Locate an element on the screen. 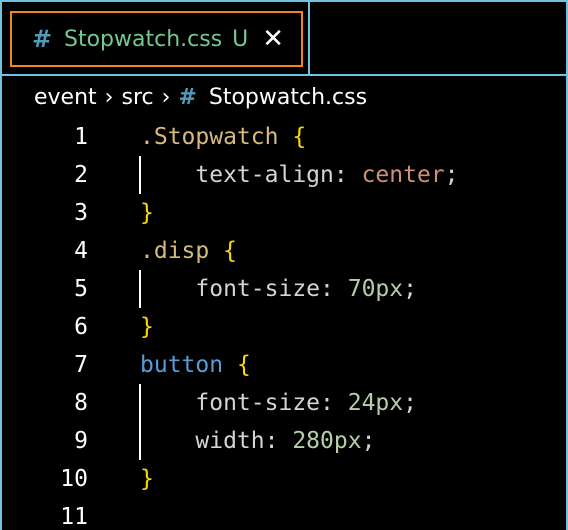 The width and height of the screenshot is (568, 530). untracked-status-badge: U is located at coordinates (240, 39).